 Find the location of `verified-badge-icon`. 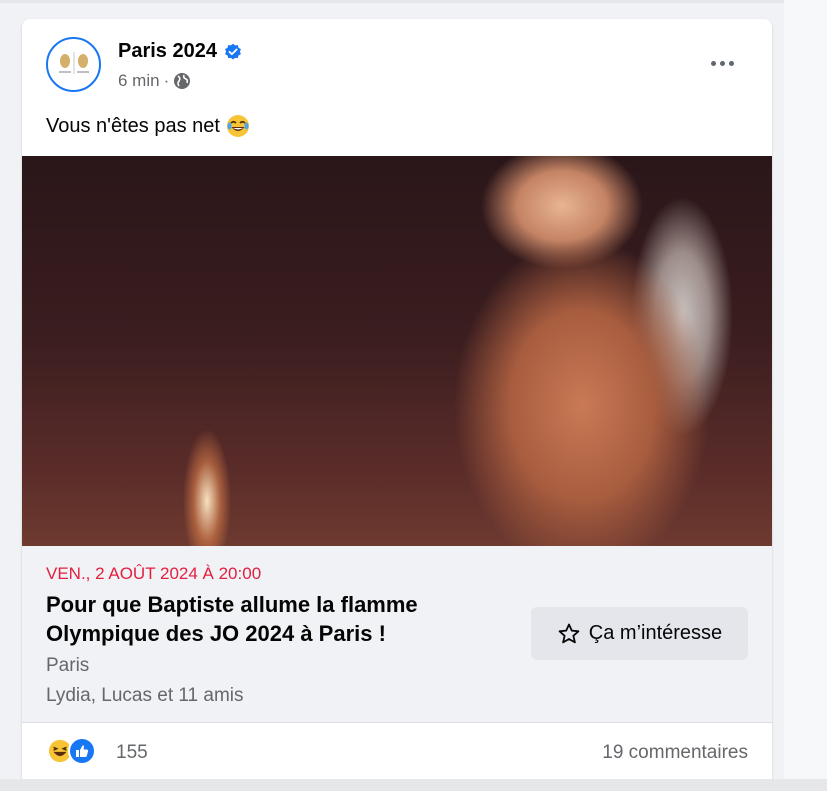

verified-badge-icon is located at coordinates (233, 51).